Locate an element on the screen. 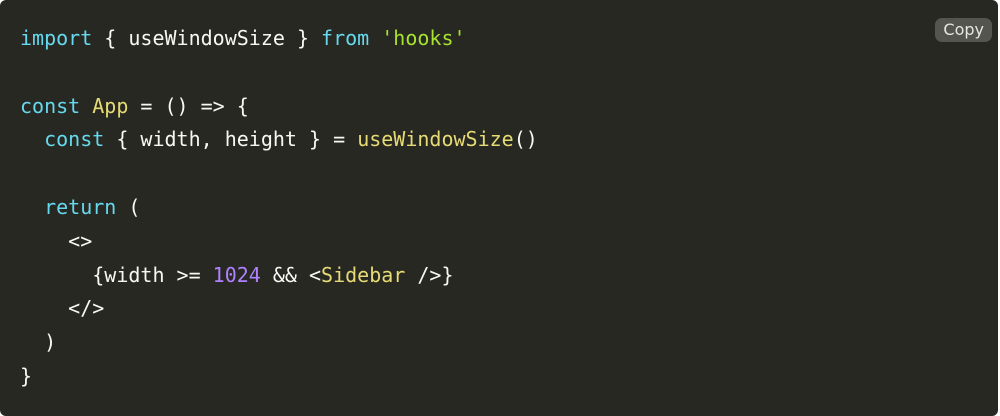 Image resolution: width=1000 pixels, height=416 pixels. code-token: App is located at coordinates (110, 105).